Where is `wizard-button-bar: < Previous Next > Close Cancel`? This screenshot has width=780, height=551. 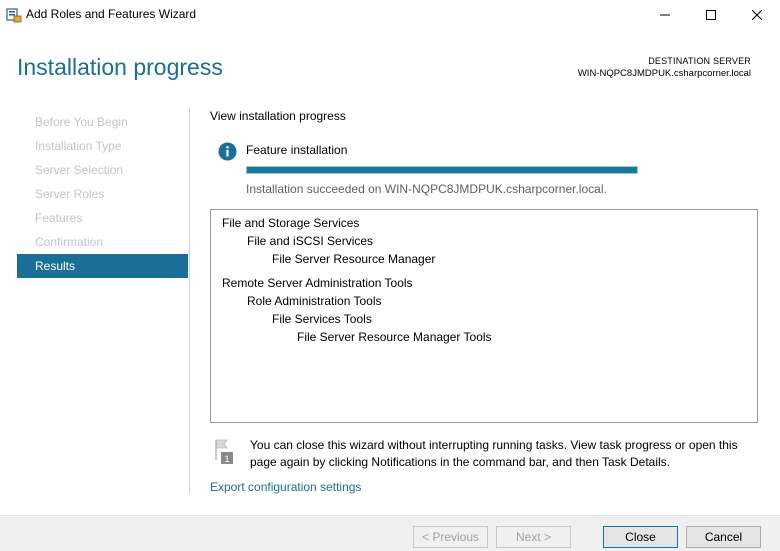 wizard-button-bar: < Previous Next > Close Cancel is located at coordinates (390, 533).